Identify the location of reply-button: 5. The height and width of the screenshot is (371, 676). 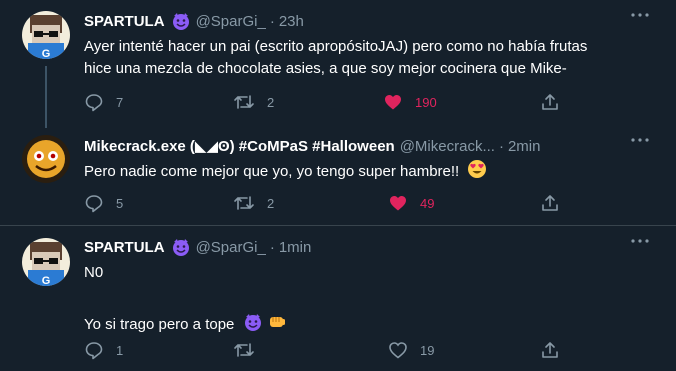
(103, 203).